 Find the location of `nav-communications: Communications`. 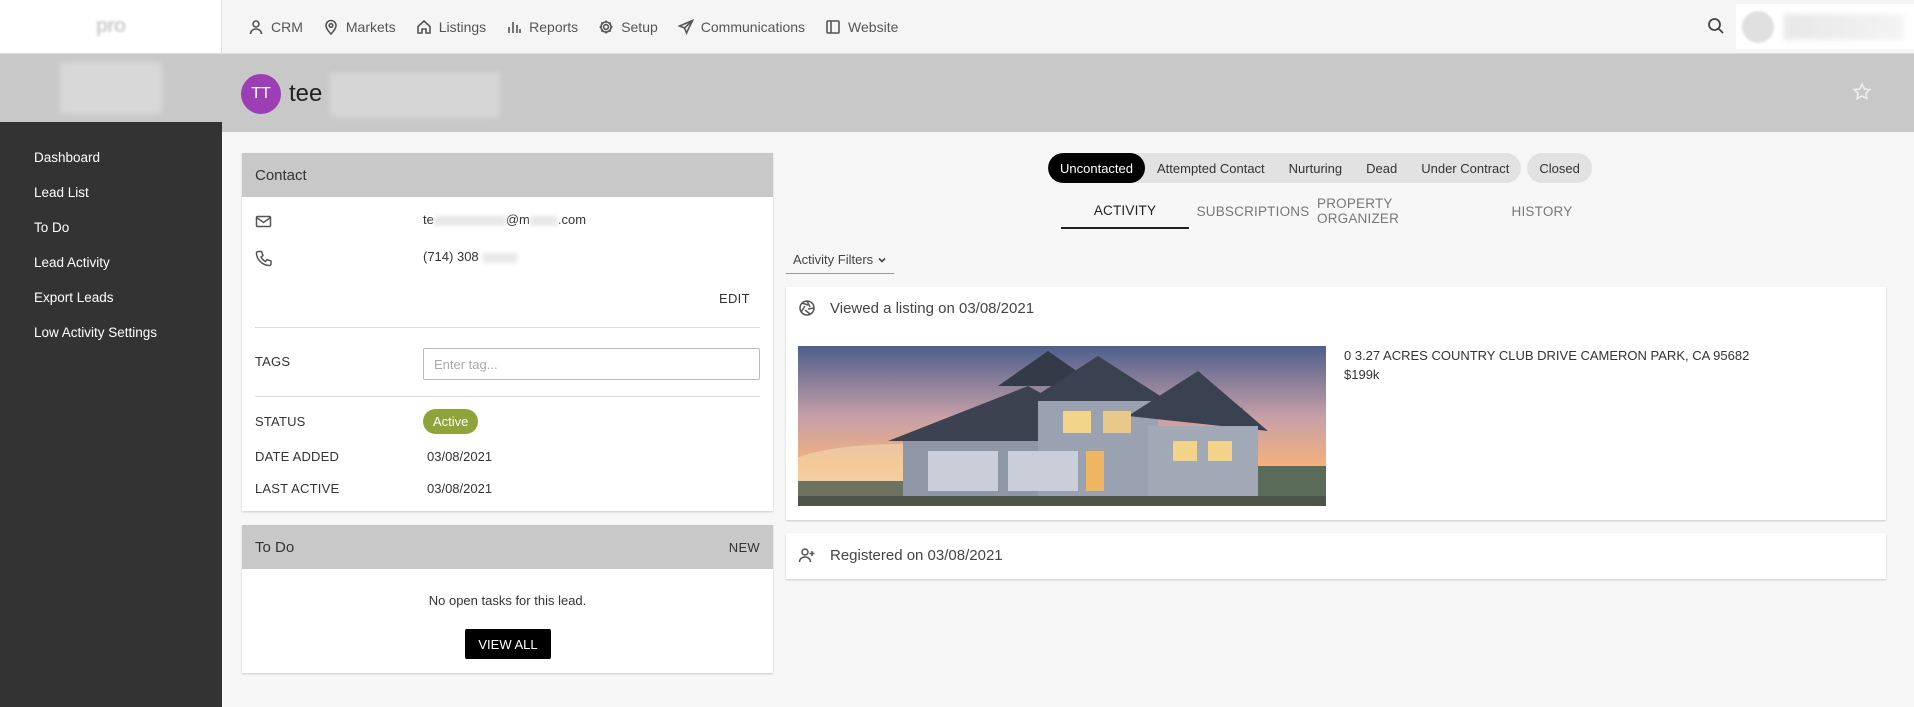

nav-communications: Communications is located at coordinates (741, 27).